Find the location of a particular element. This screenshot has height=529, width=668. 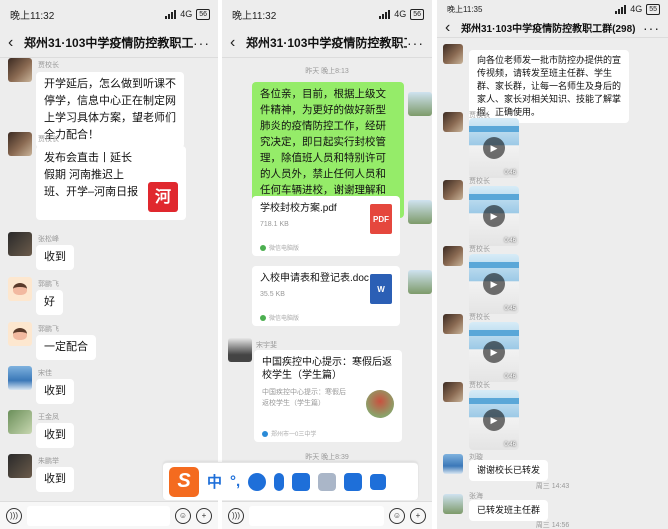

timestamp: 昨天 晚上8:39 is located at coordinates (327, 457).